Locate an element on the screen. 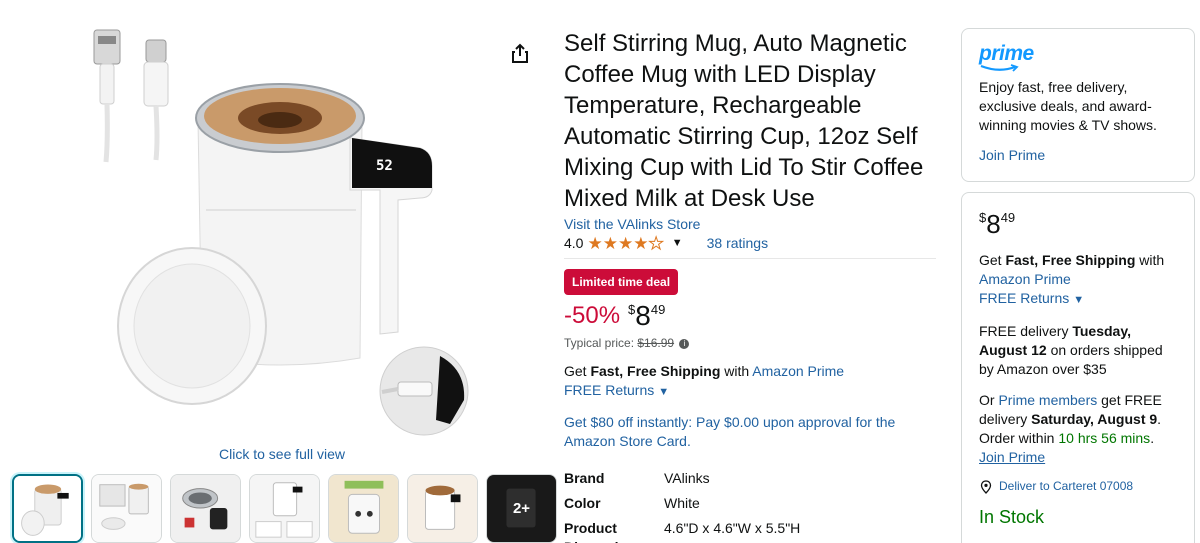  thumb-features-infographic is located at coordinates (284, 508).